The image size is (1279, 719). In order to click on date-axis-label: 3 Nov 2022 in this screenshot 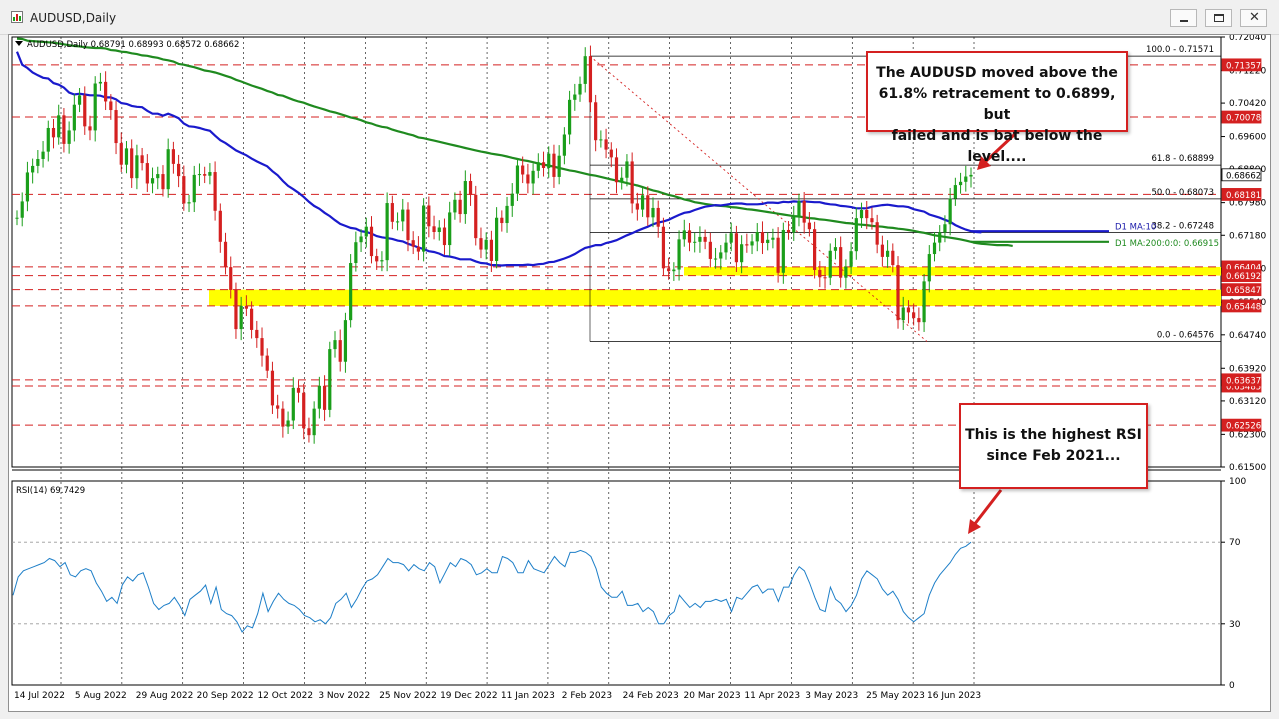, I will do `click(344, 696)`.